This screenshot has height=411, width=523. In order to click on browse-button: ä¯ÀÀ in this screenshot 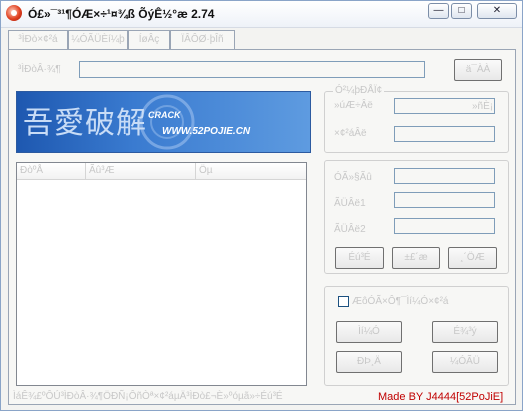, I will do `click(478, 70)`.